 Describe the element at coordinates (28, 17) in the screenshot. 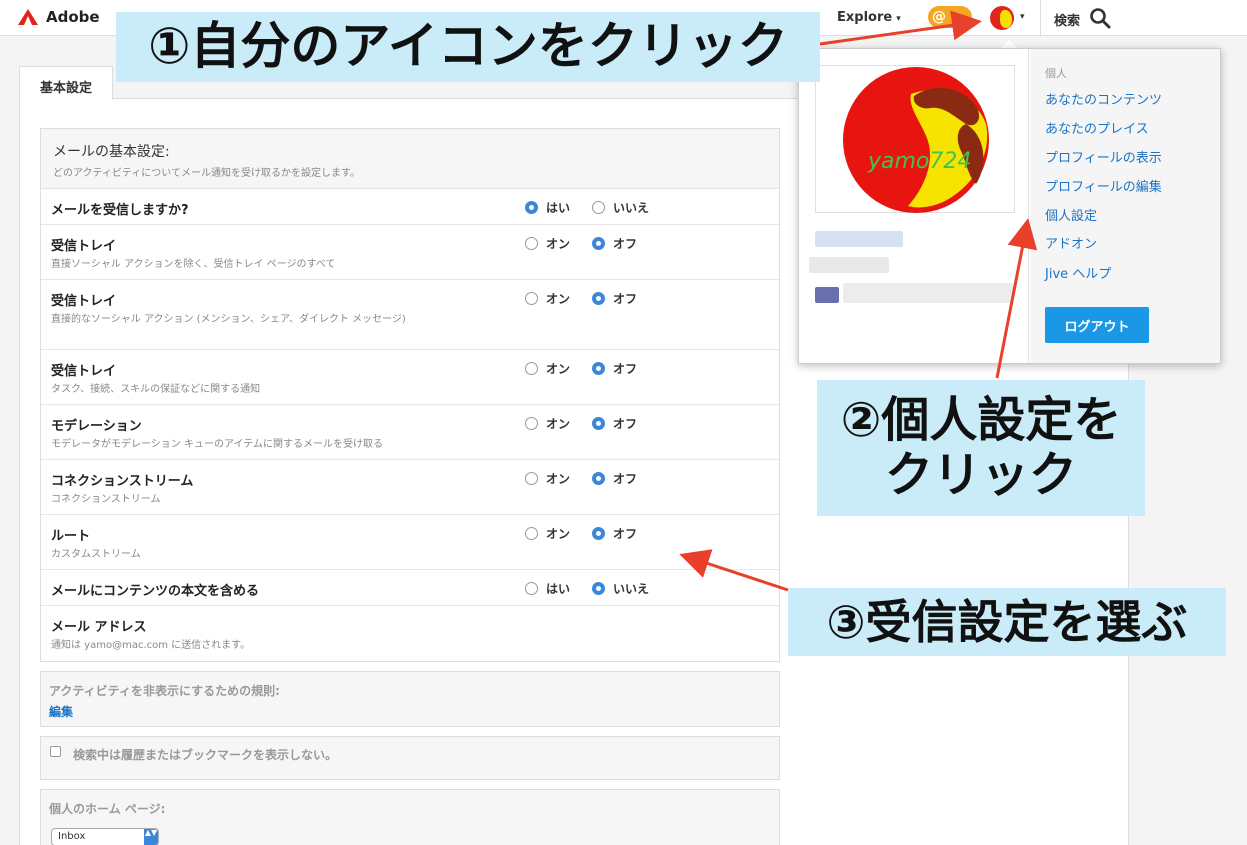

I see `adobe-logo-icon` at that location.